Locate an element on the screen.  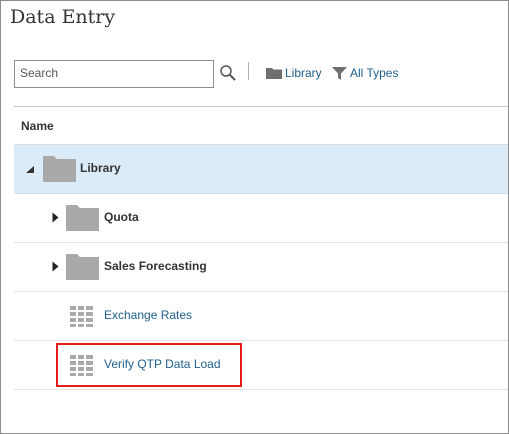
table-row-library: Library is located at coordinates (261, 169).